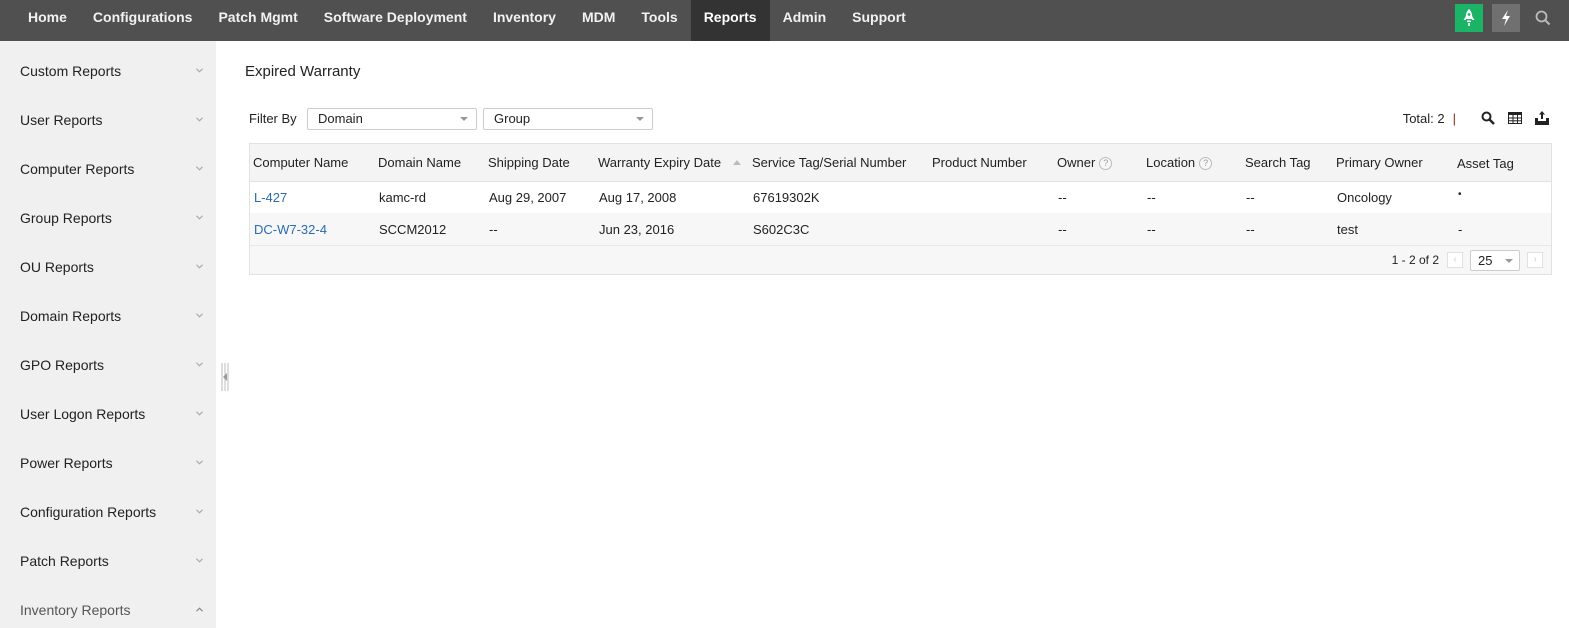  What do you see at coordinates (402, 197) in the screenshot?
I see `cell-domain-name: kamc-rd` at bounding box center [402, 197].